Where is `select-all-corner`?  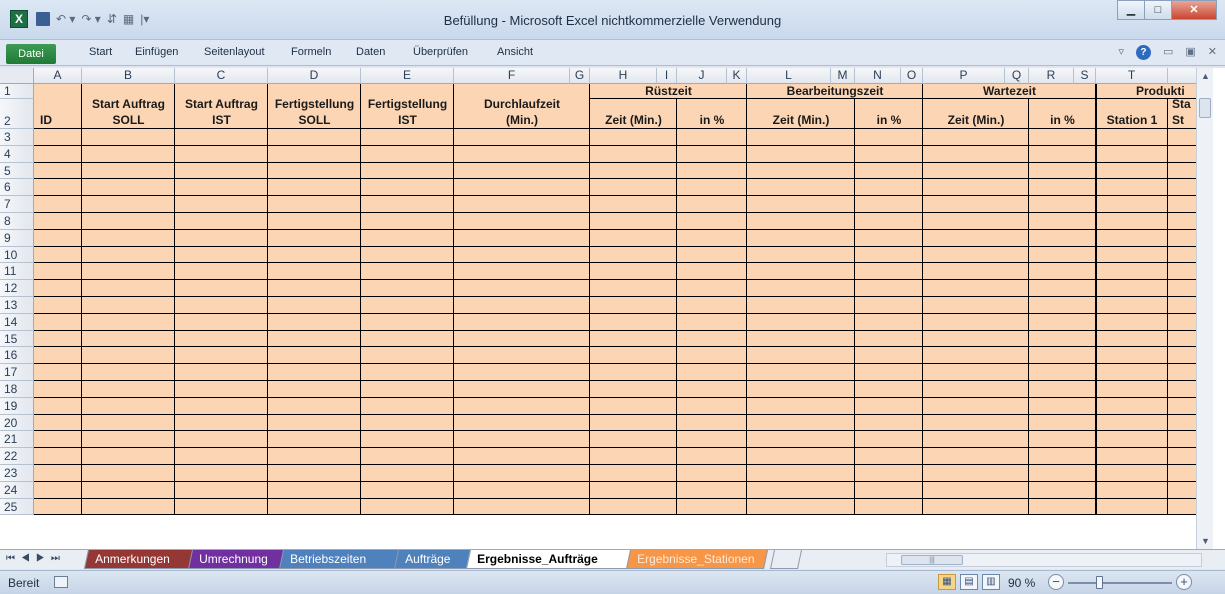 select-all-corner is located at coordinates (17, 76).